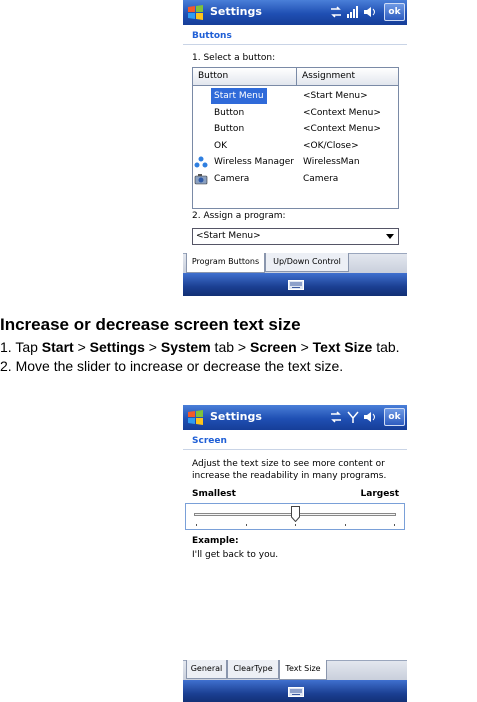  What do you see at coordinates (228, 236) in the screenshot?
I see `program-dropdown-value: <Start Menu>` at bounding box center [228, 236].